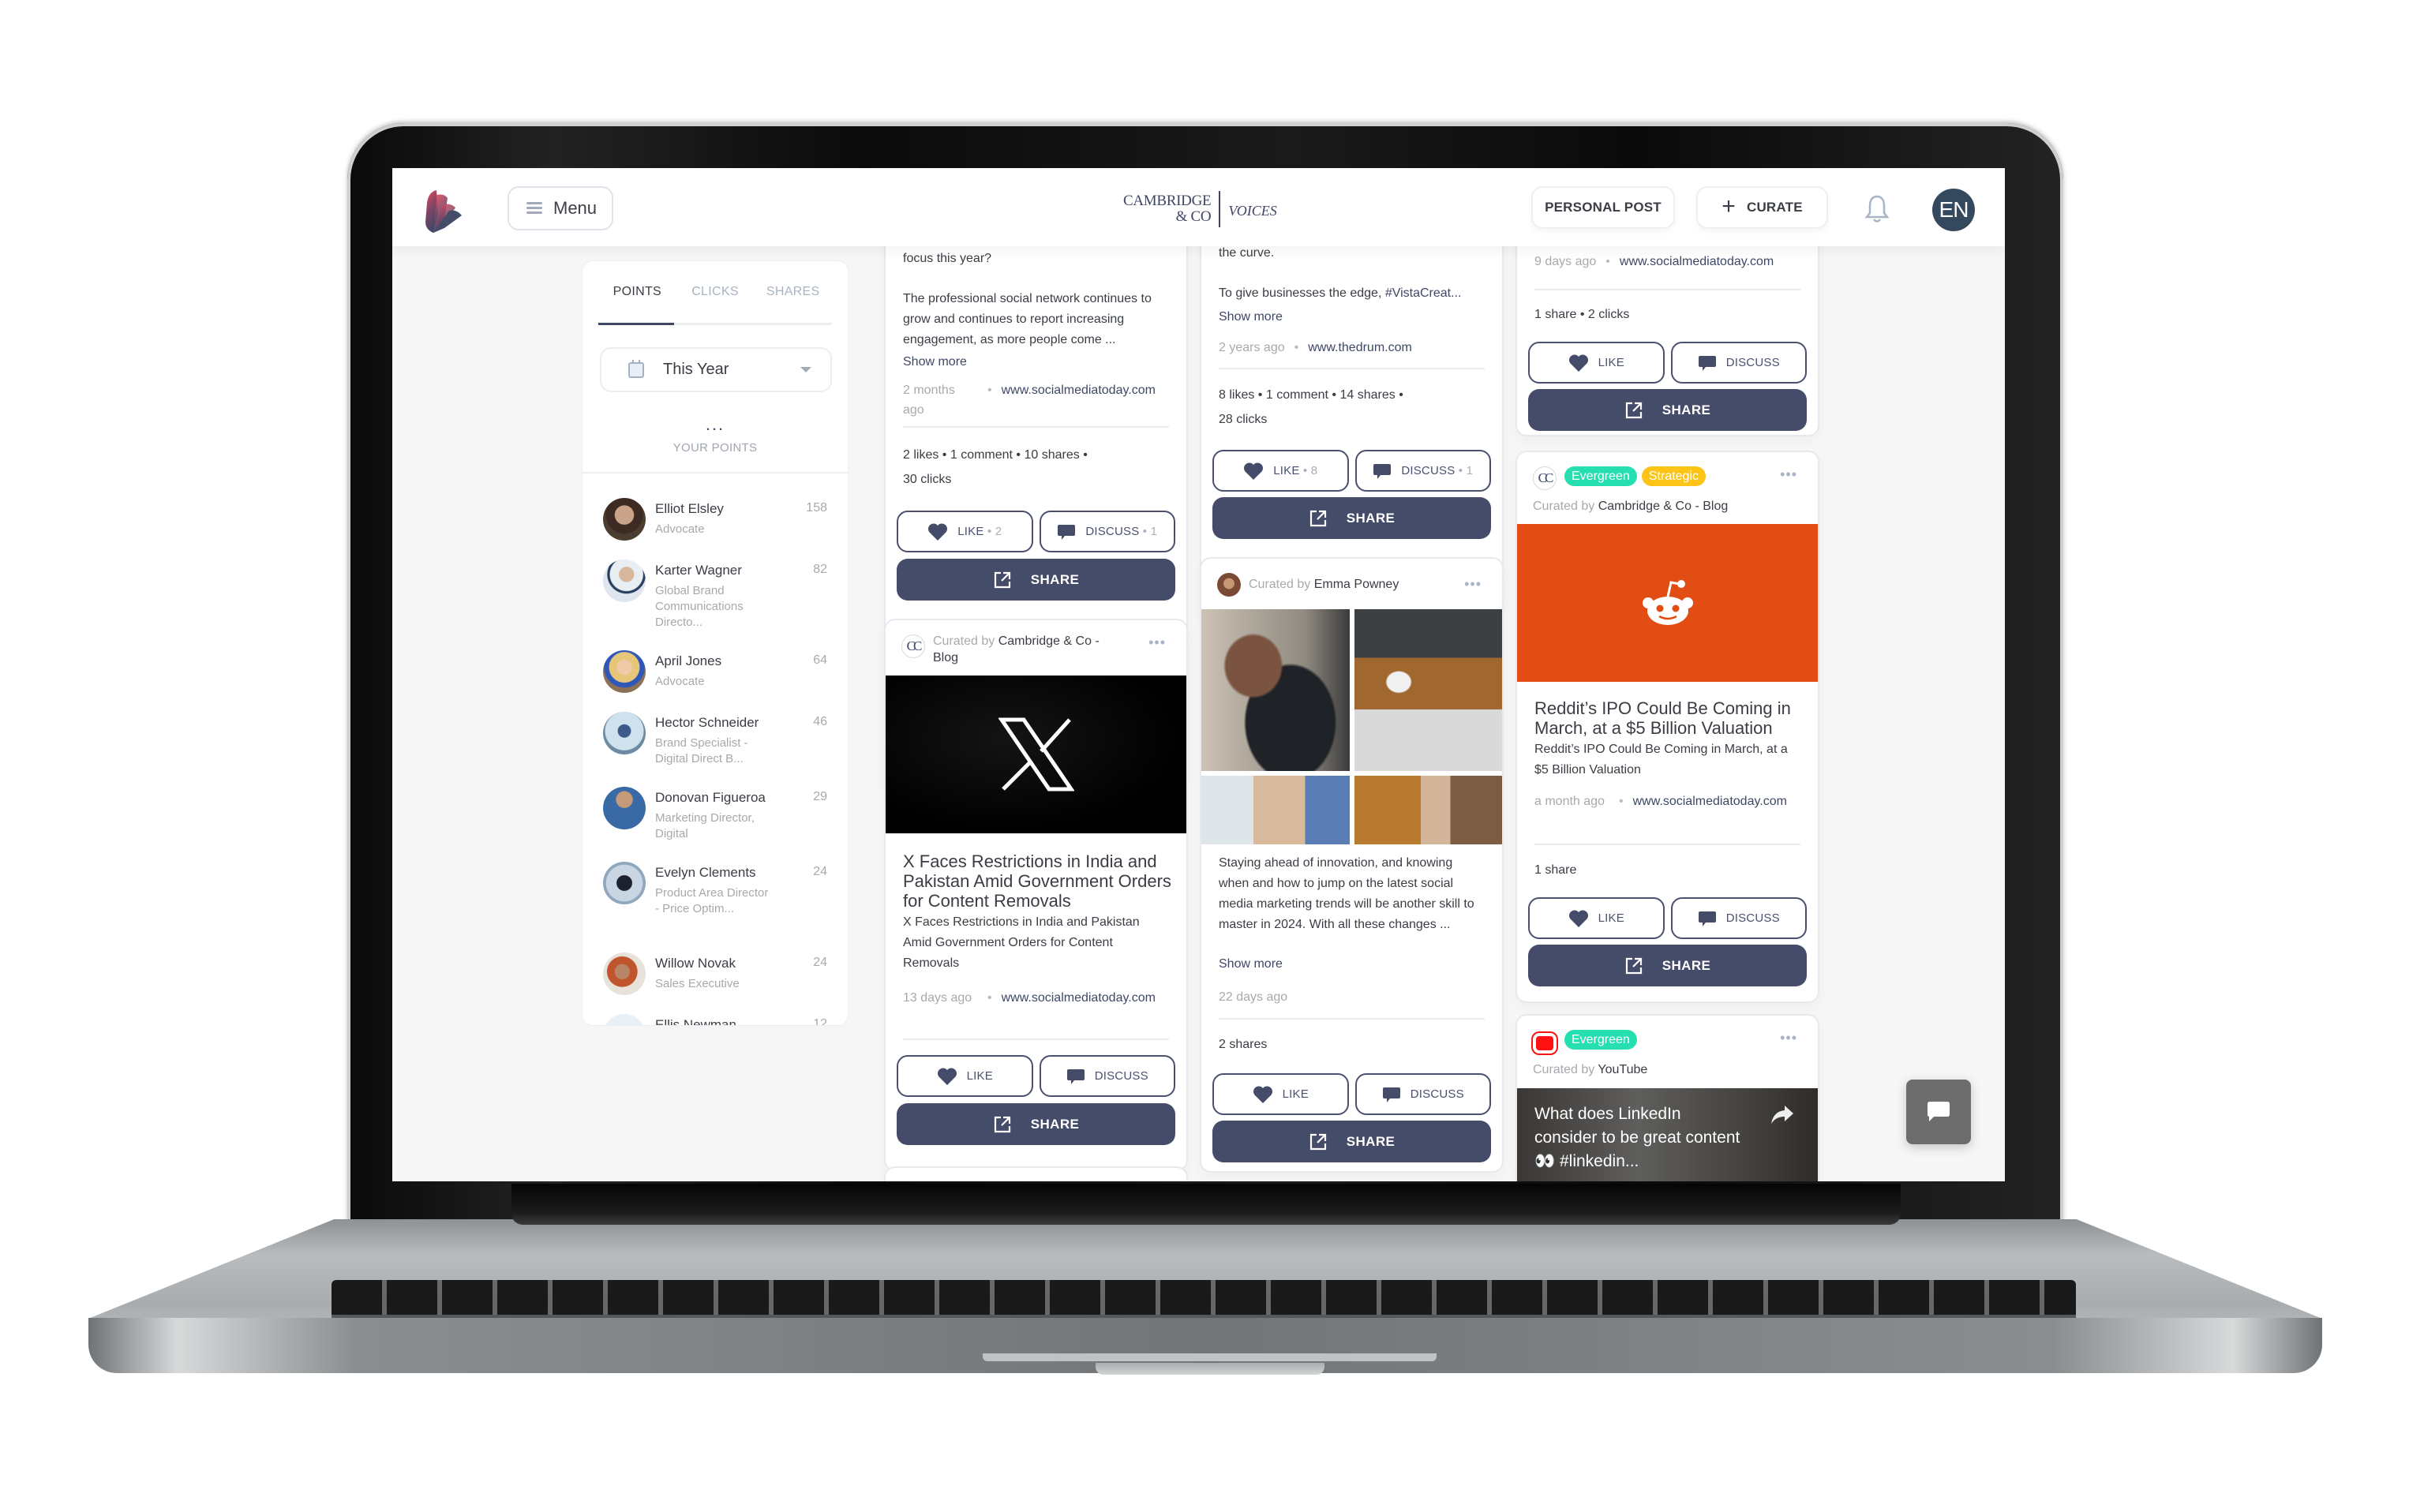 This screenshot has height=1512, width=2409. I want to click on like-button: LIKE • 8, so click(1280, 471).